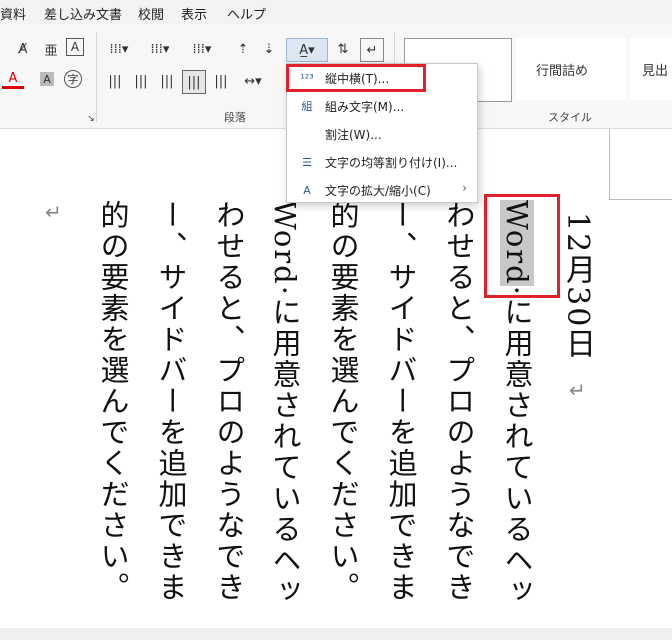 Image resolution: width=672 pixels, height=640 pixels. I want to click on justify-icon: |||, so click(194, 82).